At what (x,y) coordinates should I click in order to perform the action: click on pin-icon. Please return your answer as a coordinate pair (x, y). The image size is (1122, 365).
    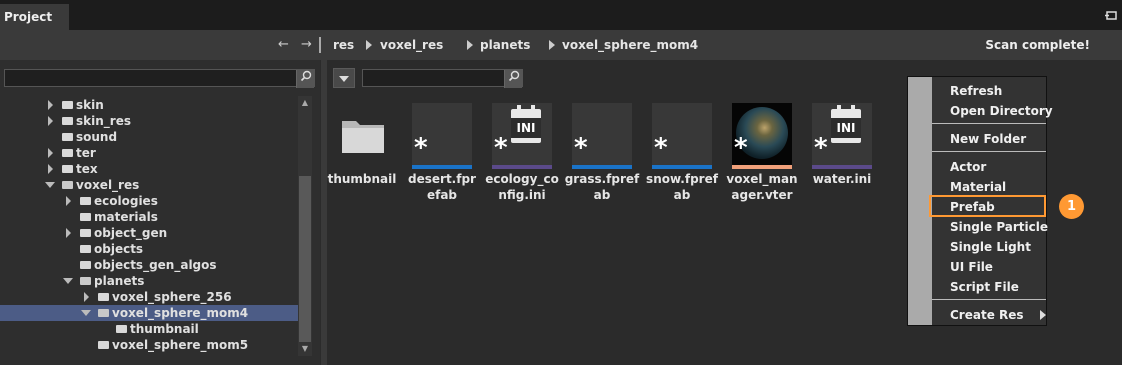
    Looking at the image, I should click on (1111, 15).